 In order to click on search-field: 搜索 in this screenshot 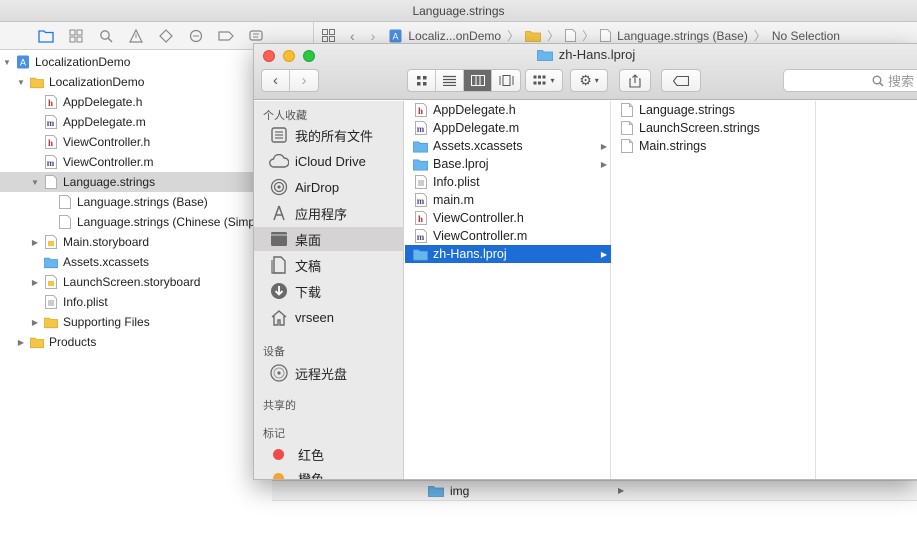, I will do `click(850, 80)`.